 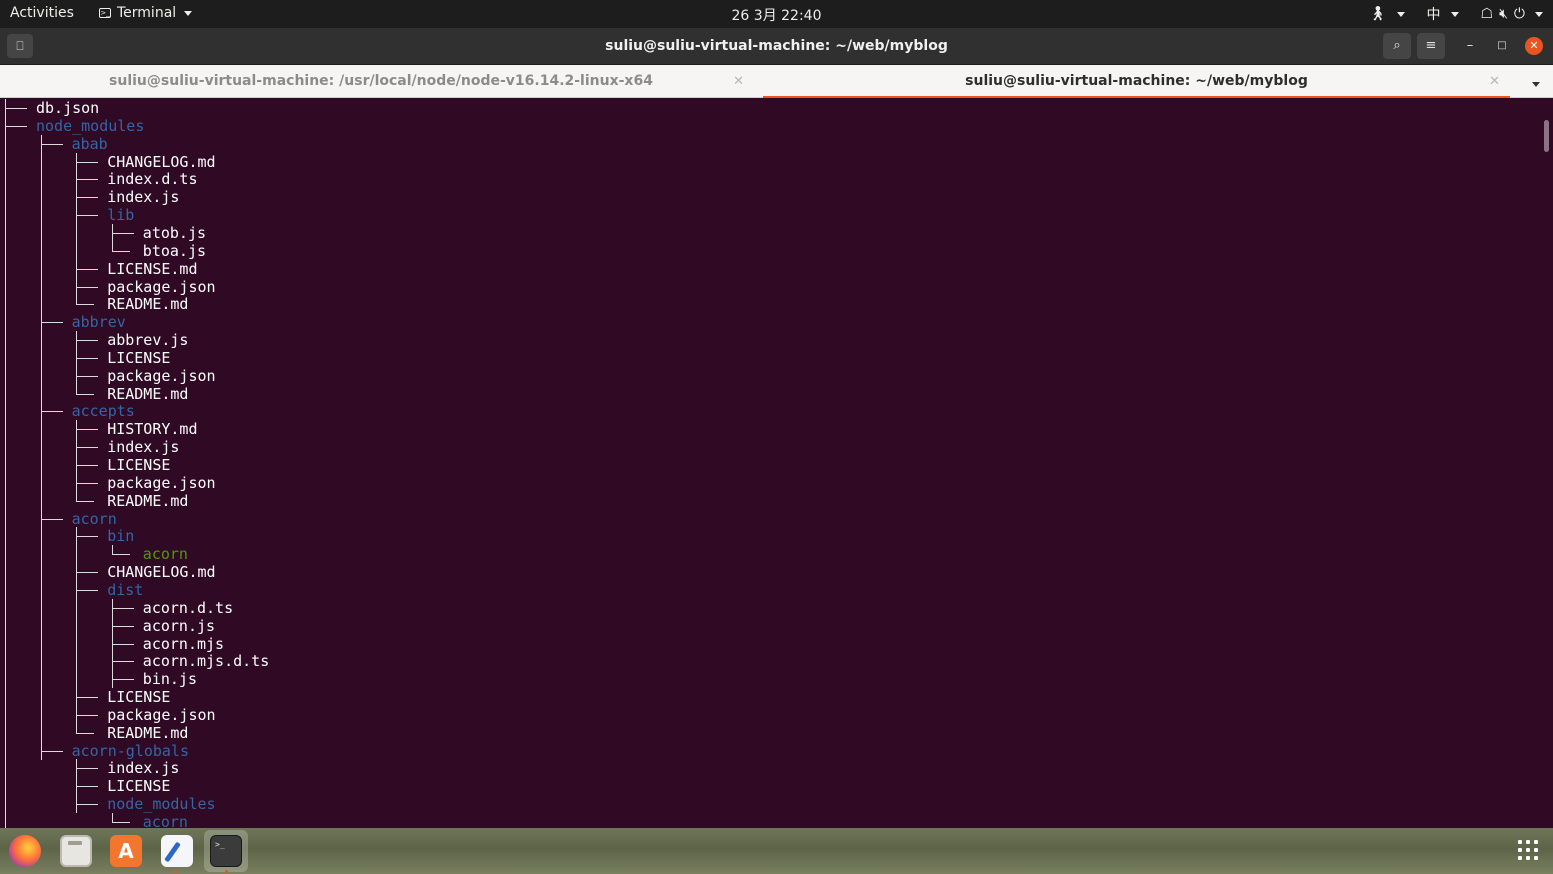 I want to click on running-indicator, so click(x=226, y=871).